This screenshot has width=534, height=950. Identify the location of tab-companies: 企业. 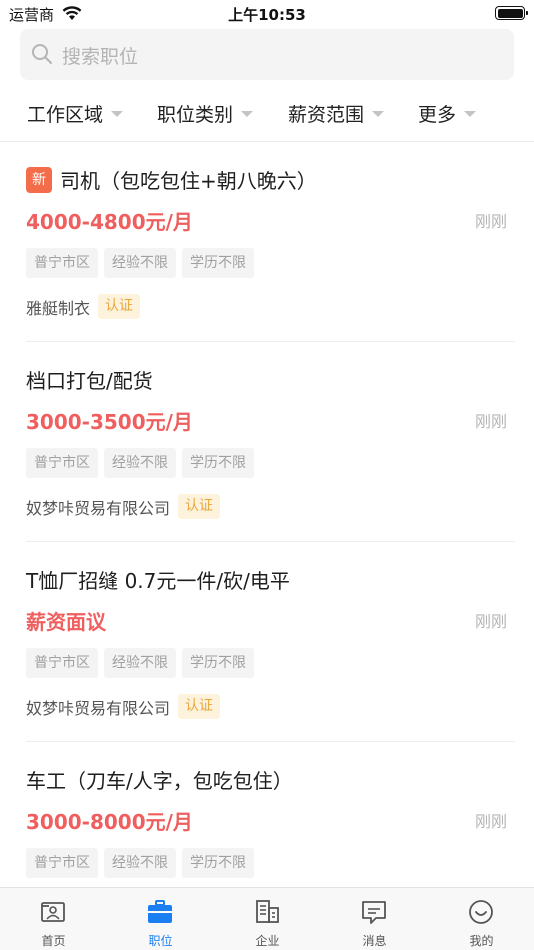
(267, 919).